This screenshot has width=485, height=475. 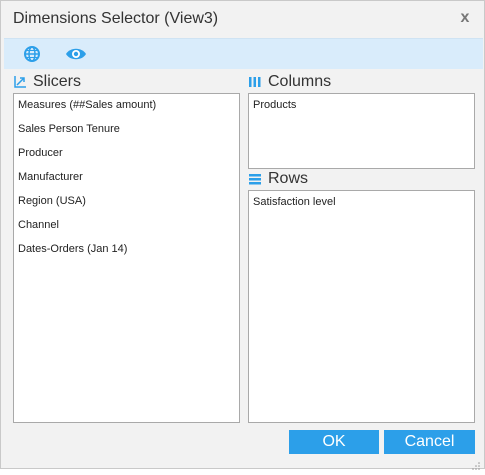 I want to click on list-item: Satisfaction level, so click(x=361, y=207).